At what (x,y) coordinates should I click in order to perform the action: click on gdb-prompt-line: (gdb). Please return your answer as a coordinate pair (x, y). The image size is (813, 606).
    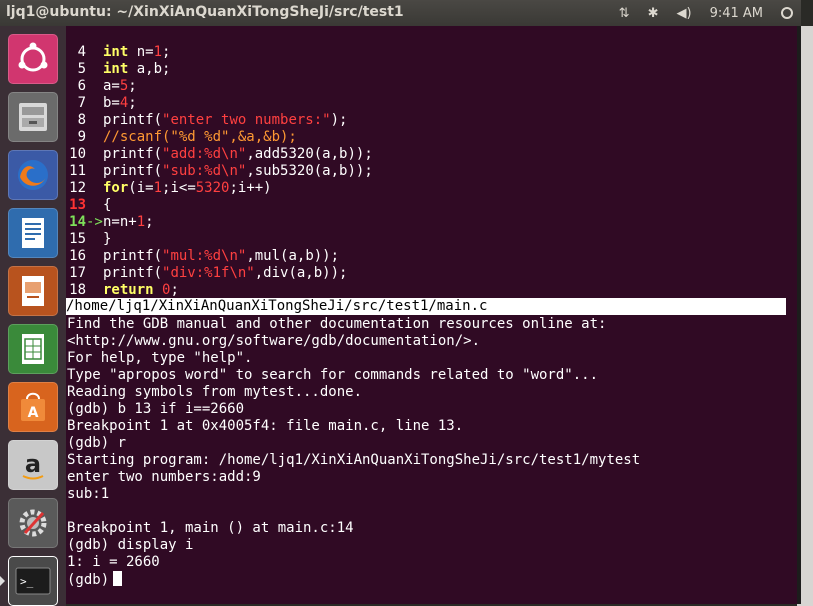
    Looking at the image, I should click on (95, 579).